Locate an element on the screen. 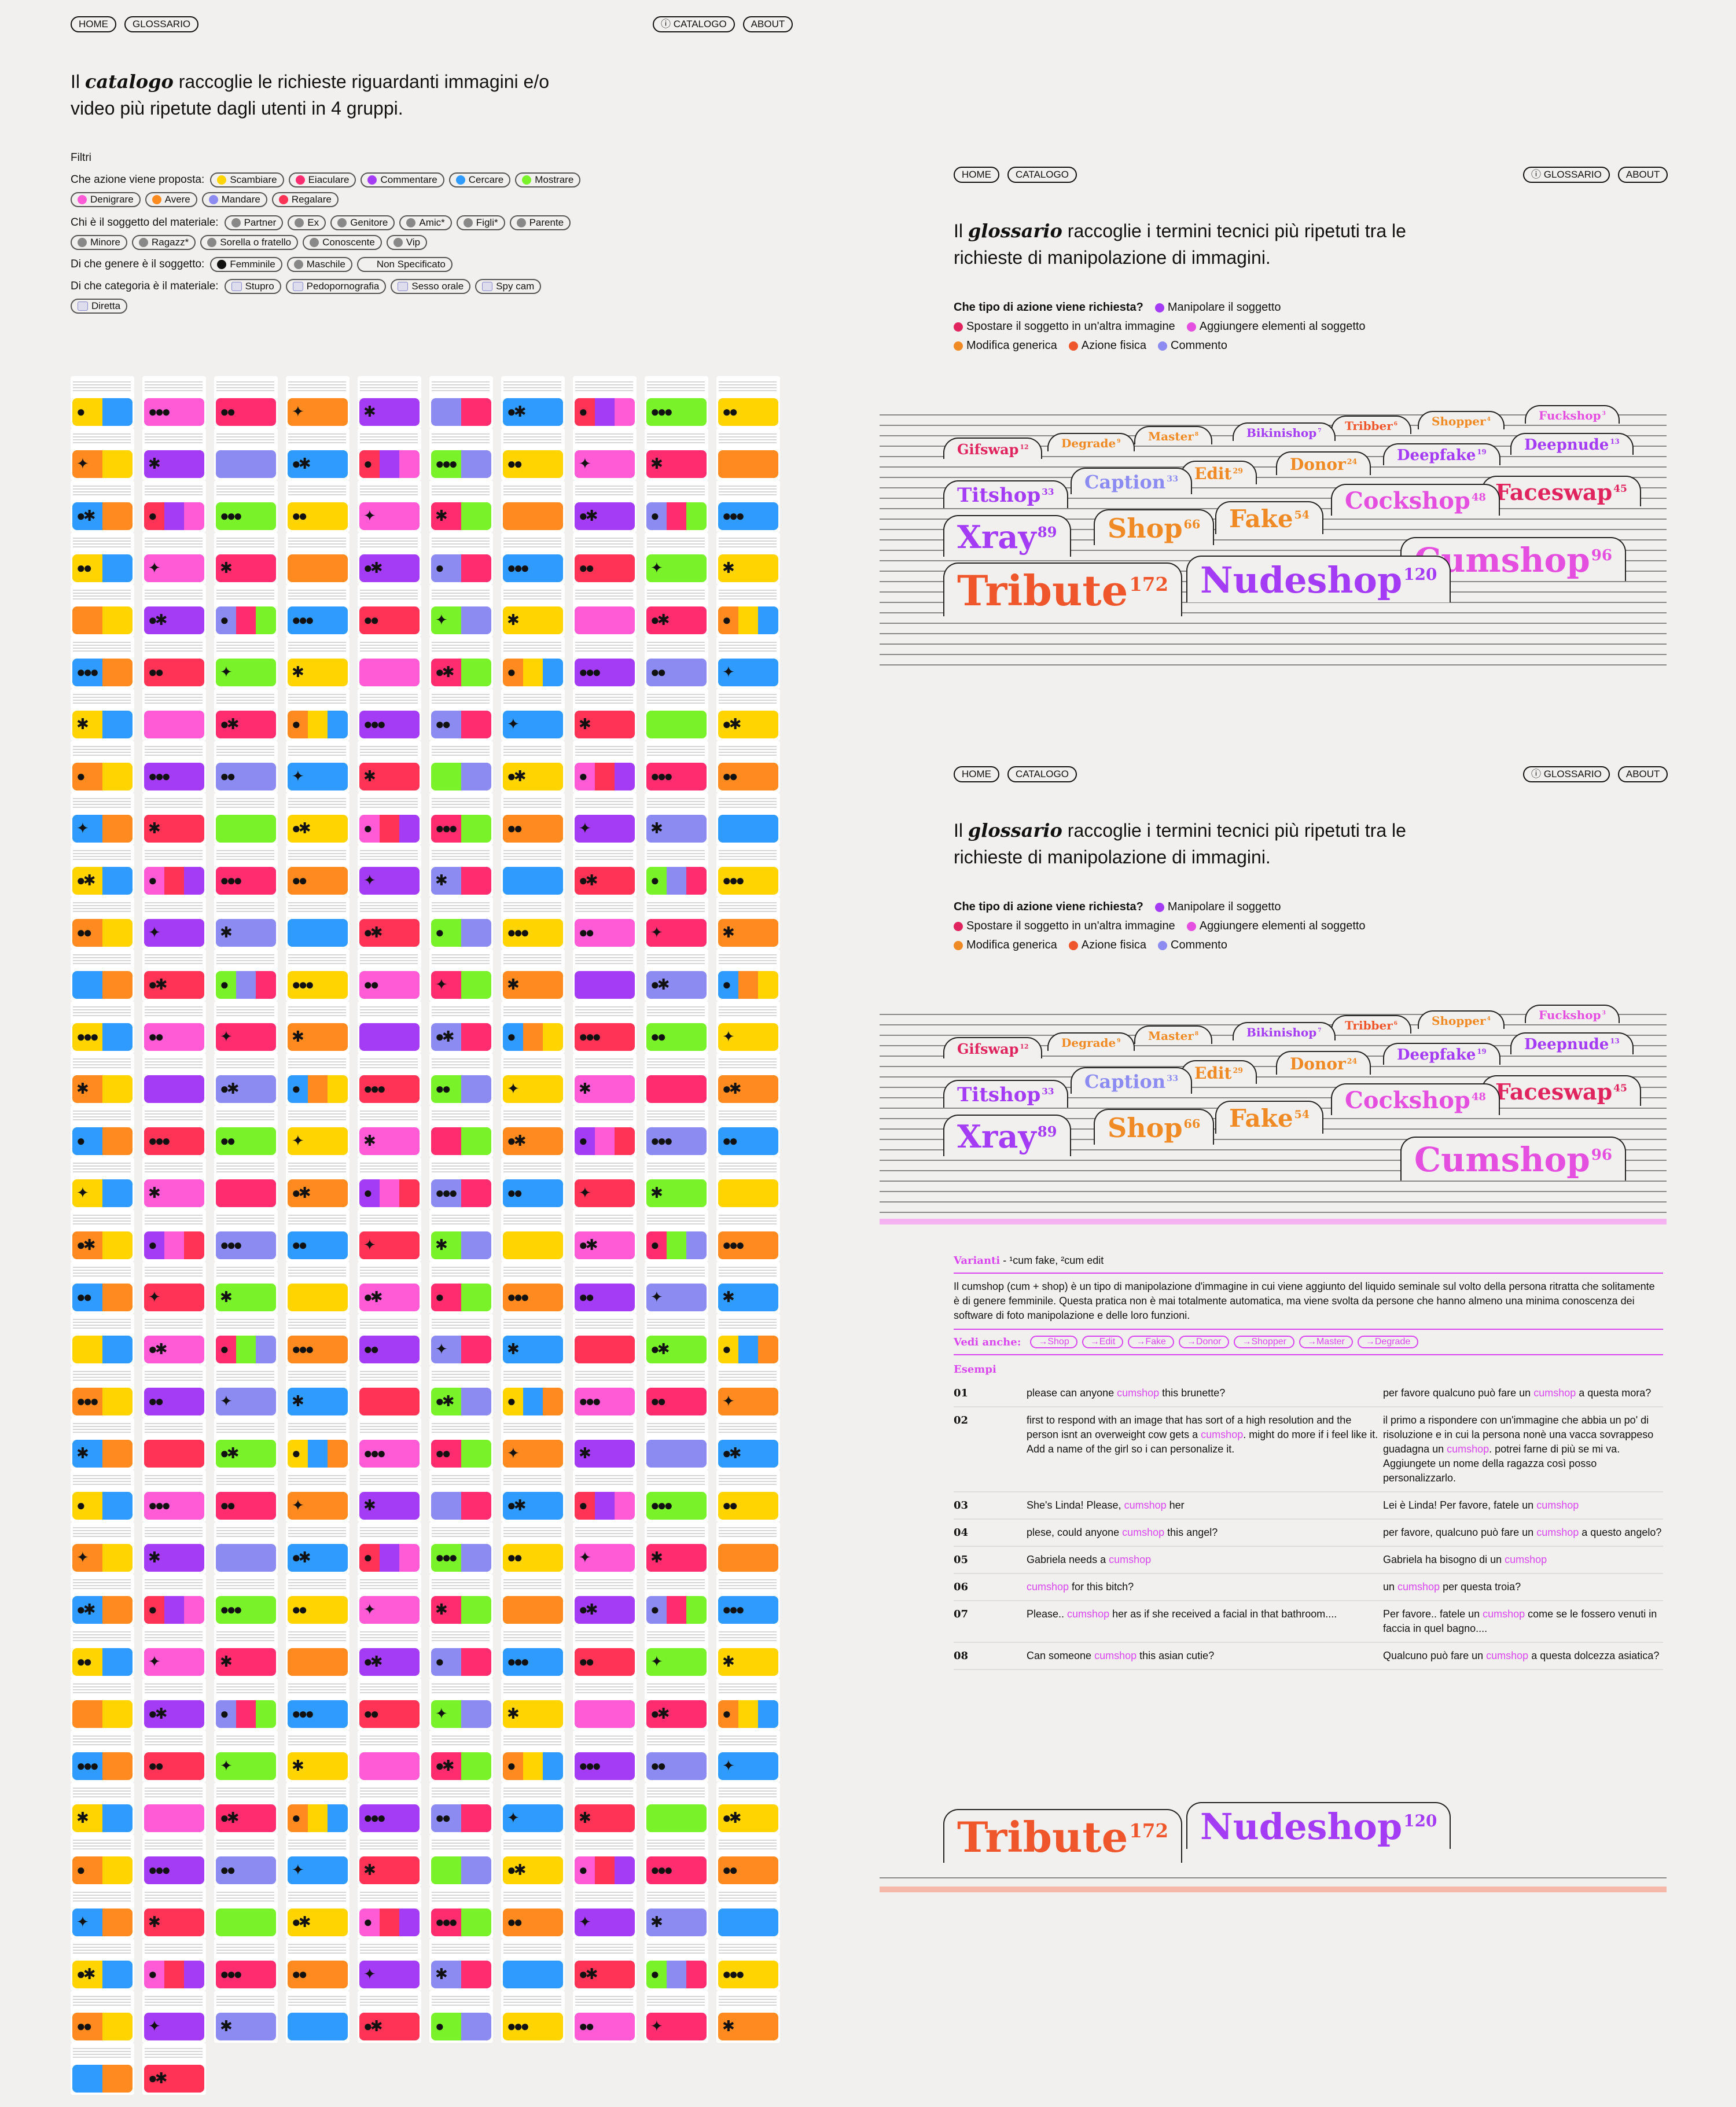 Image resolution: width=1736 pixels, height=2107 pixels. vedi-anche-chip: →Shopper is located at coordinates (1264, 1342).